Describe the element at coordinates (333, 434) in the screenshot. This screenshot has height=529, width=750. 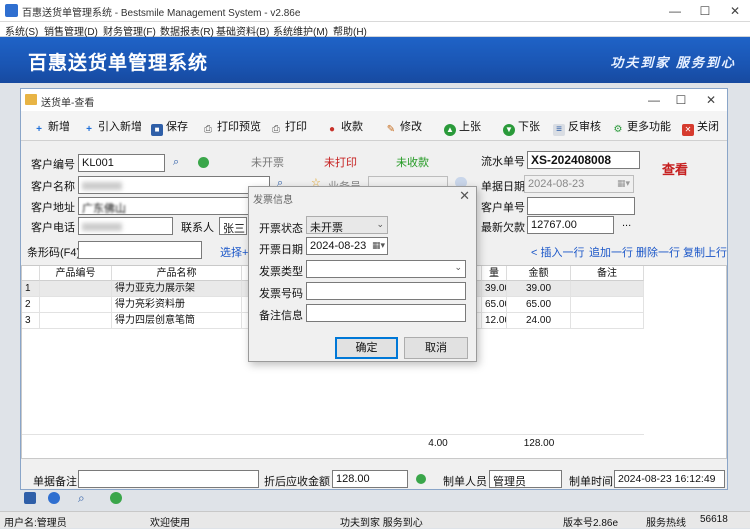
I see `grid-total-divider` at that location.